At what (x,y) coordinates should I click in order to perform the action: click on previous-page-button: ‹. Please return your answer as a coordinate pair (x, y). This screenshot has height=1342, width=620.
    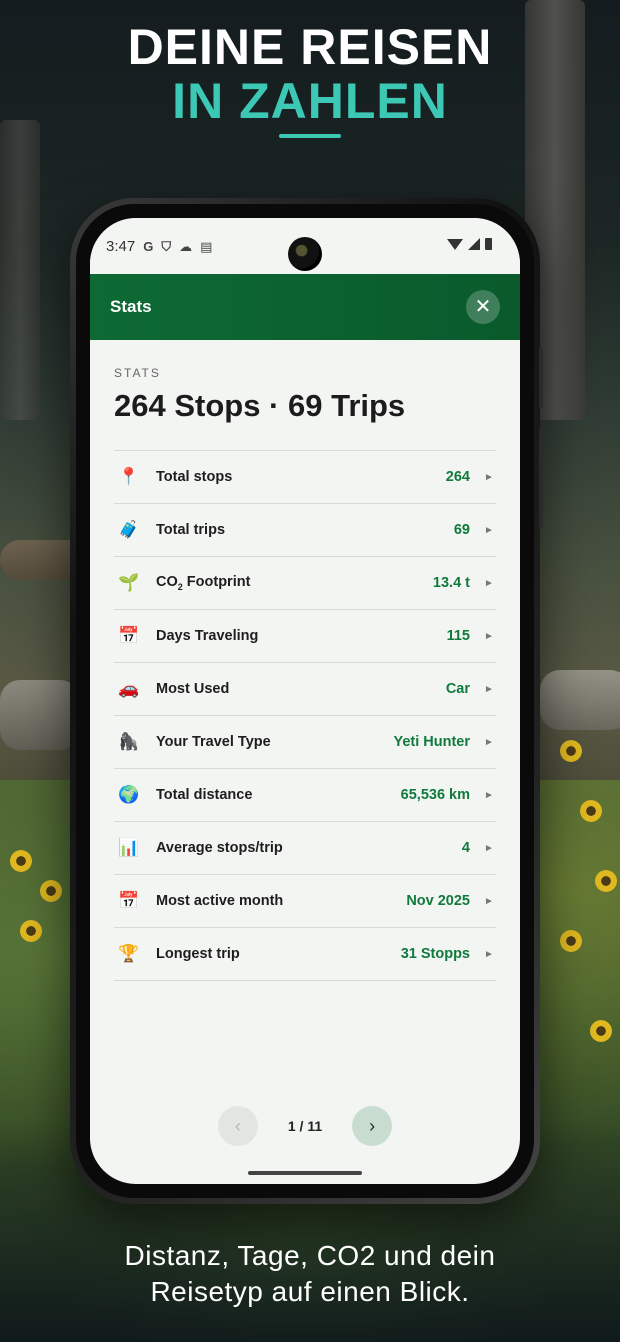
    Looking at the image, I should click on (237, 1126).